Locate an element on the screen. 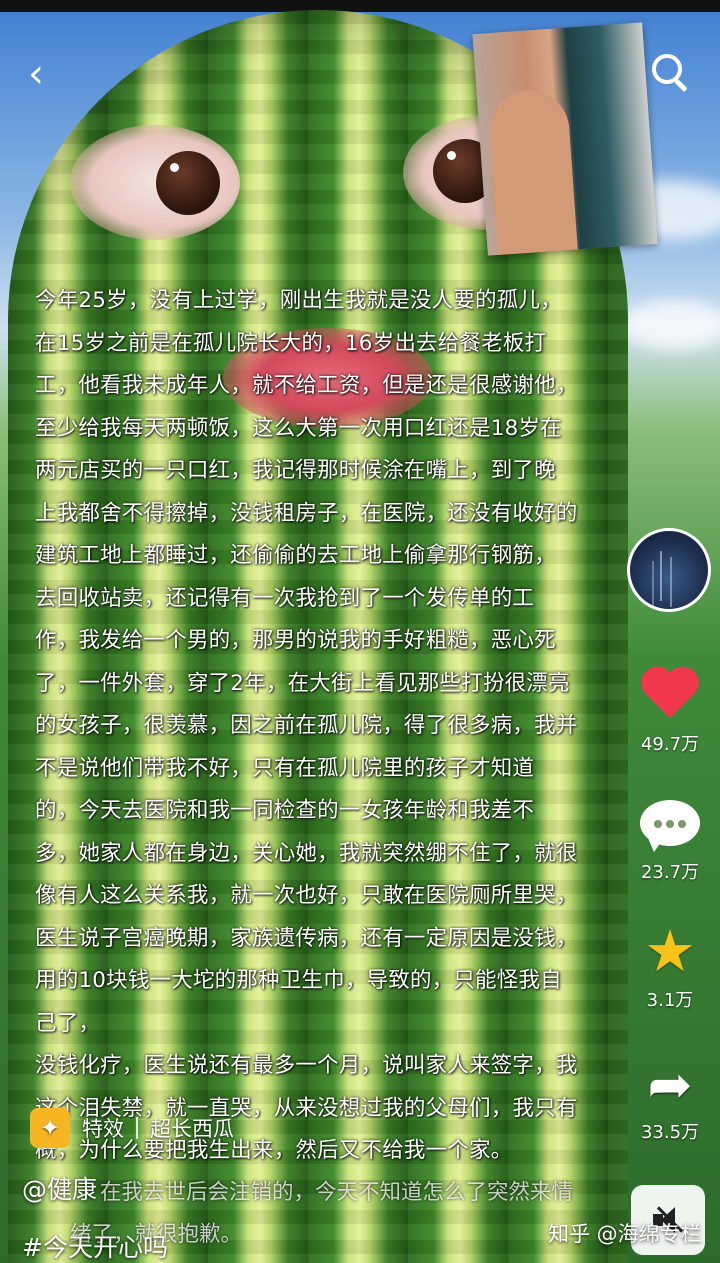 This screenshot has height=1263, width=720. story-line: 今年25岁，没有上过学，刚出生我就是没人要的孤儿， is located at coordinates (298, 300).